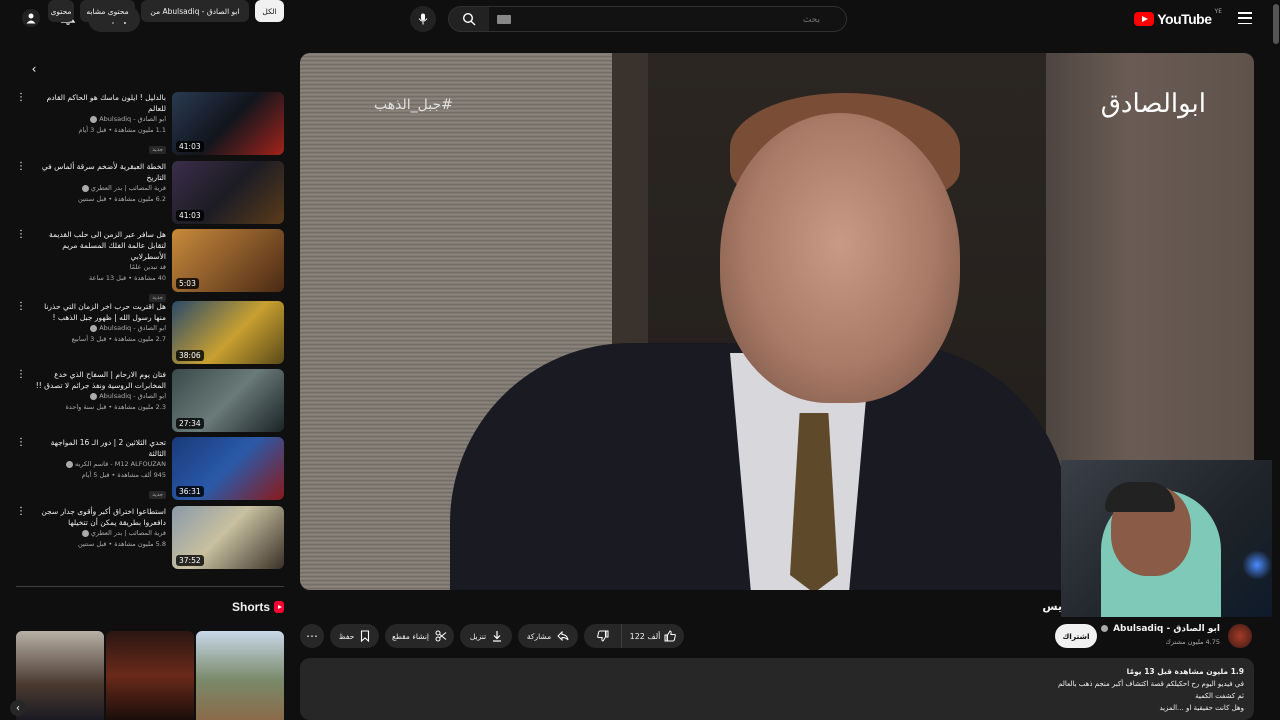 This screenshot has height=720, width=1280. I want to click on video-stats: 2.7 مليون مشاهدة • قبل 3 أسابيع, so click(118, 339).